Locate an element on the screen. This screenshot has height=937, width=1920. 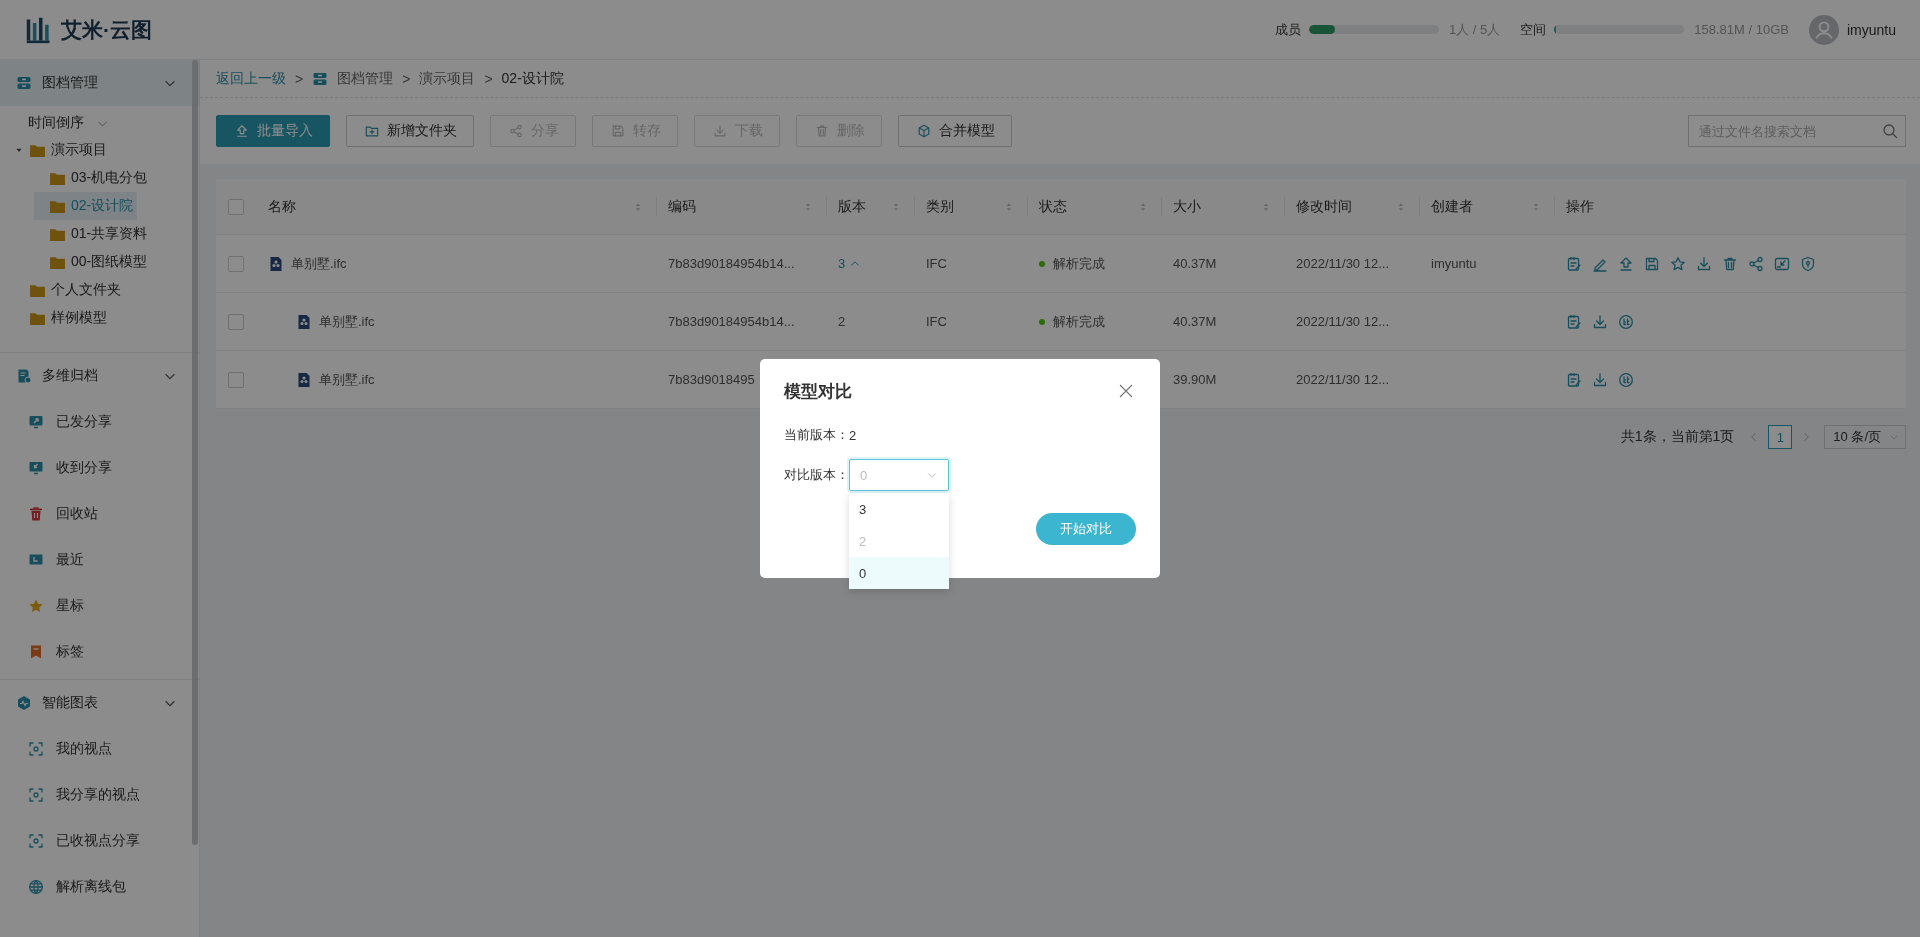
search-icon is located at coordinates (1890, 131).